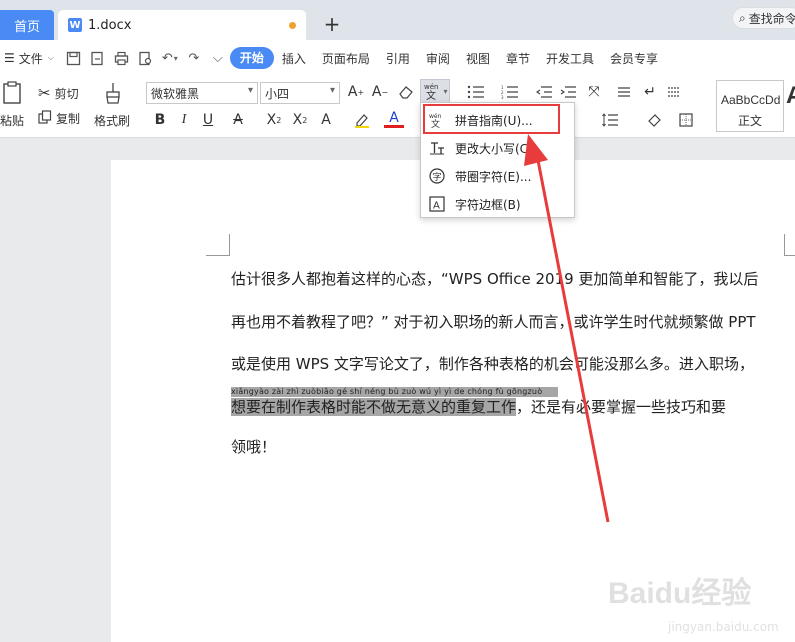  What do you see at coordinates (680, 593) in the screenshot?
I see `watermark-logo: Baidu经验` at bounding box center [680, 593].